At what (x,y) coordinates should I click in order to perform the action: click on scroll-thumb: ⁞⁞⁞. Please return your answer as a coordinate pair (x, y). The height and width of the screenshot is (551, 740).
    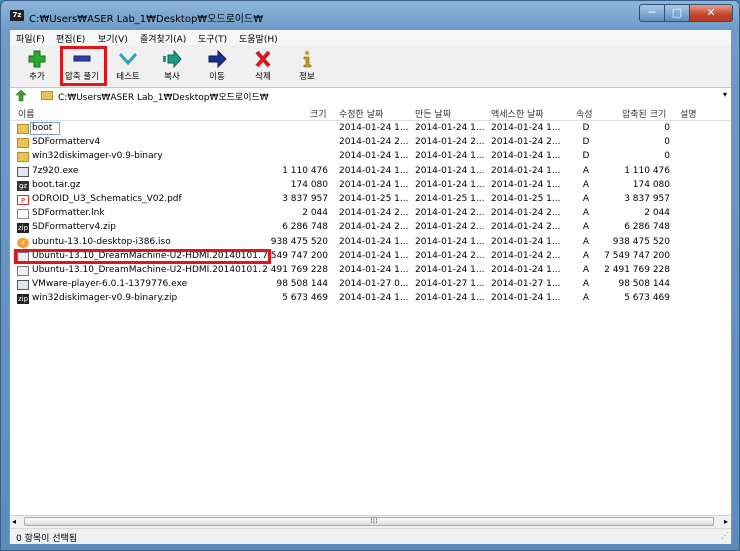
    Looking at the image, I should click on (369, 521).